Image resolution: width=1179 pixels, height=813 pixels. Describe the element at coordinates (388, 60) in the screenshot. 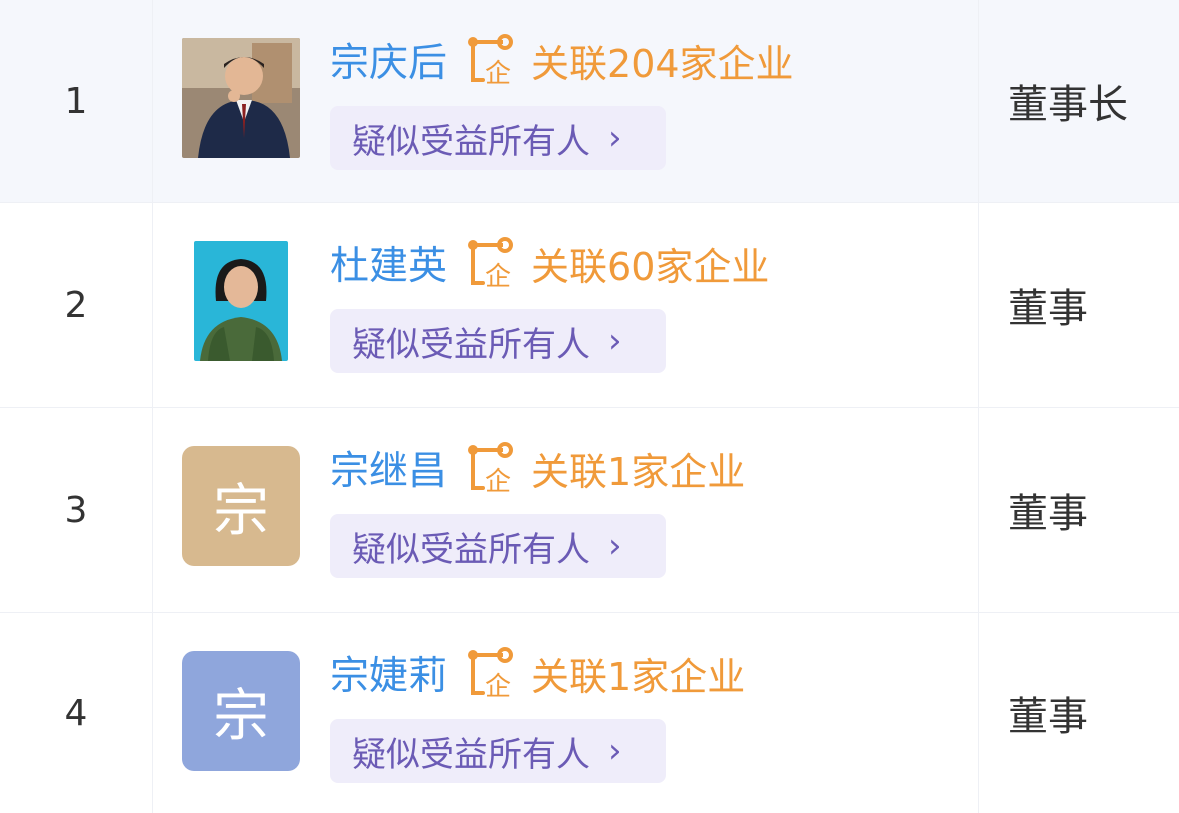

I see `person-name: 宗庆后` at that location.